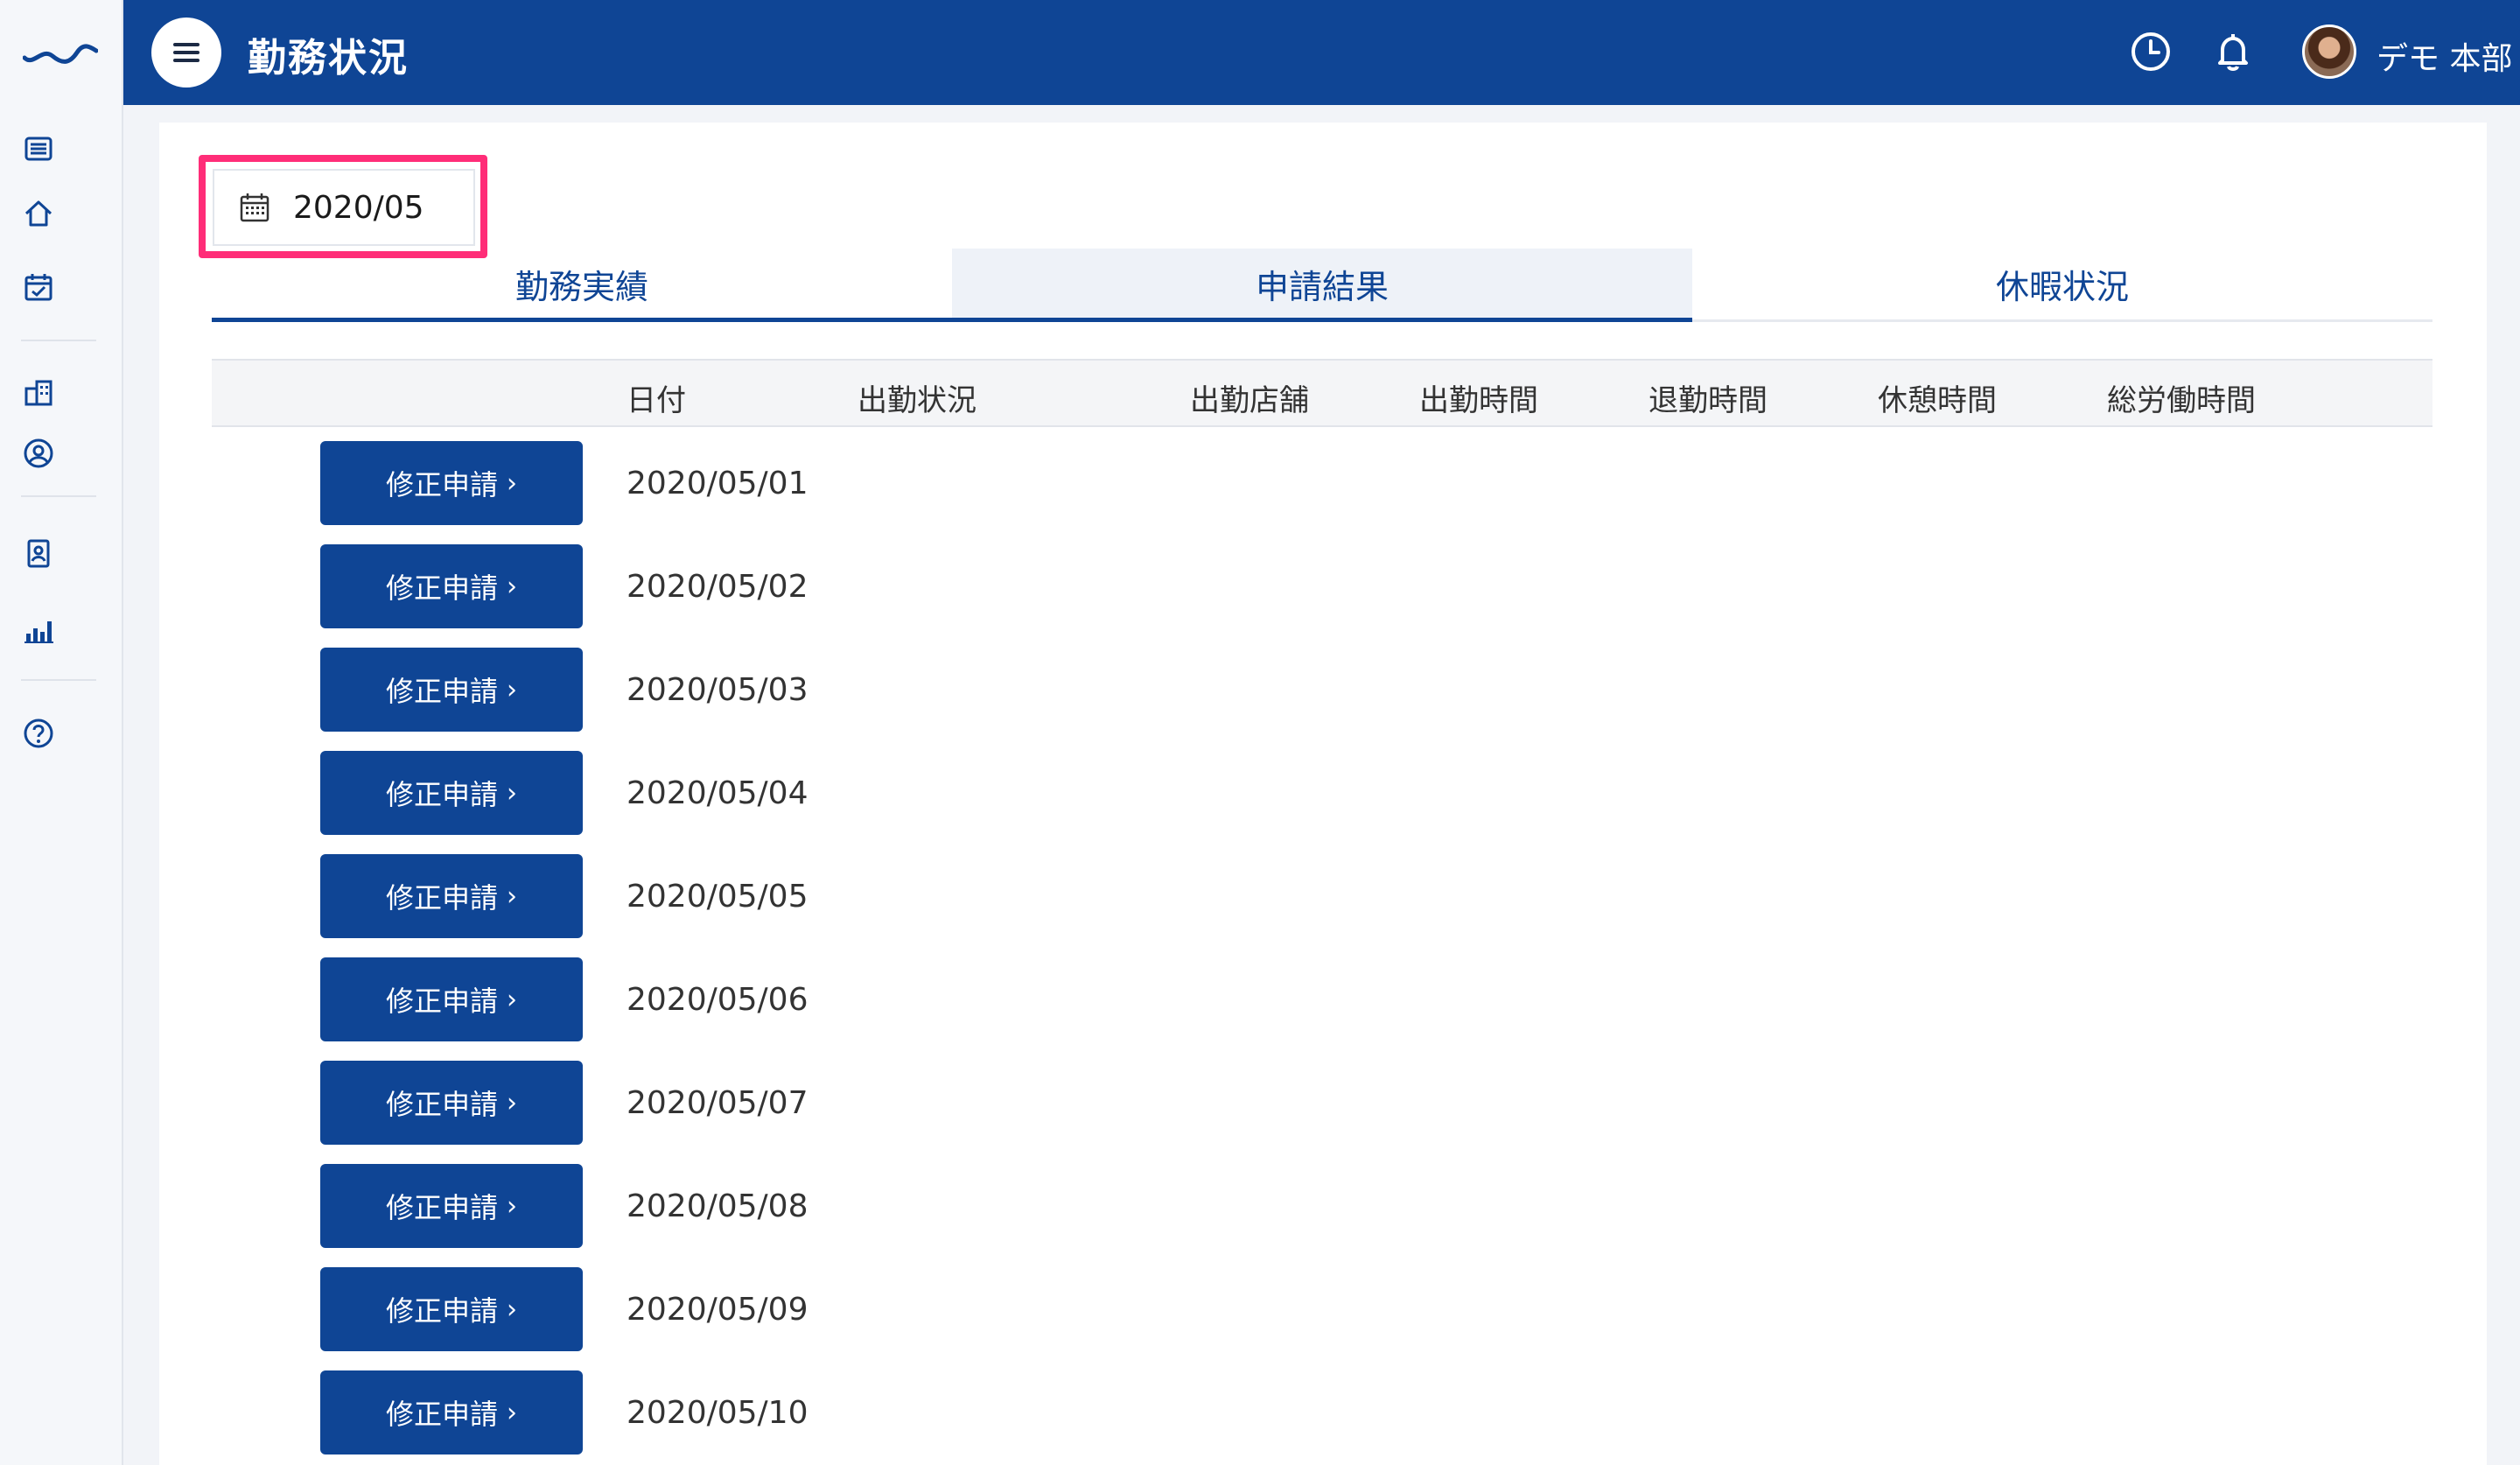 The image size is (2520, 1465). I want to click on brand-logo-icon, so click(60, 53).